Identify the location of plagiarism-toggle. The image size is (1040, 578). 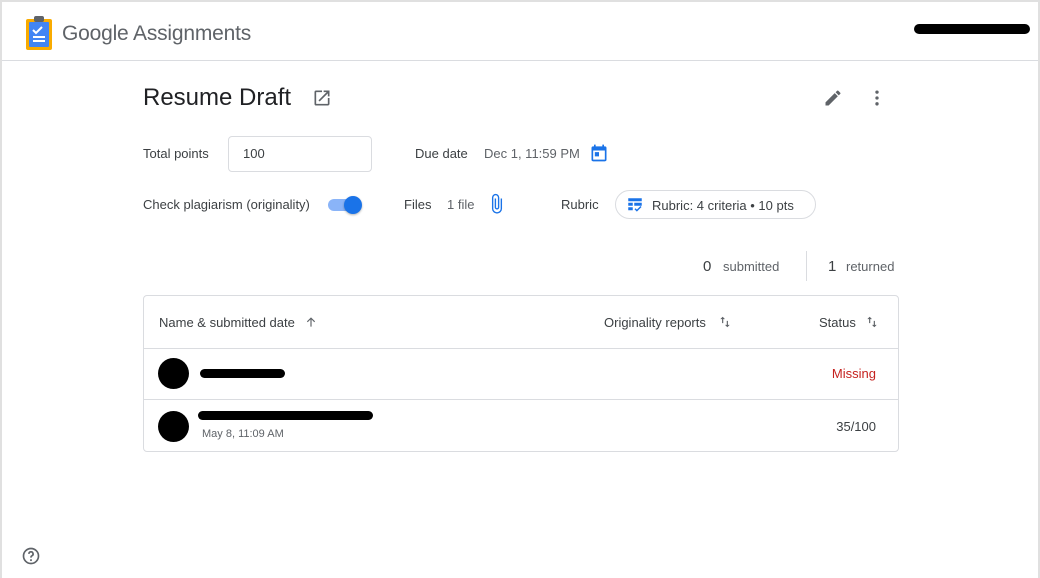
(345, 205).